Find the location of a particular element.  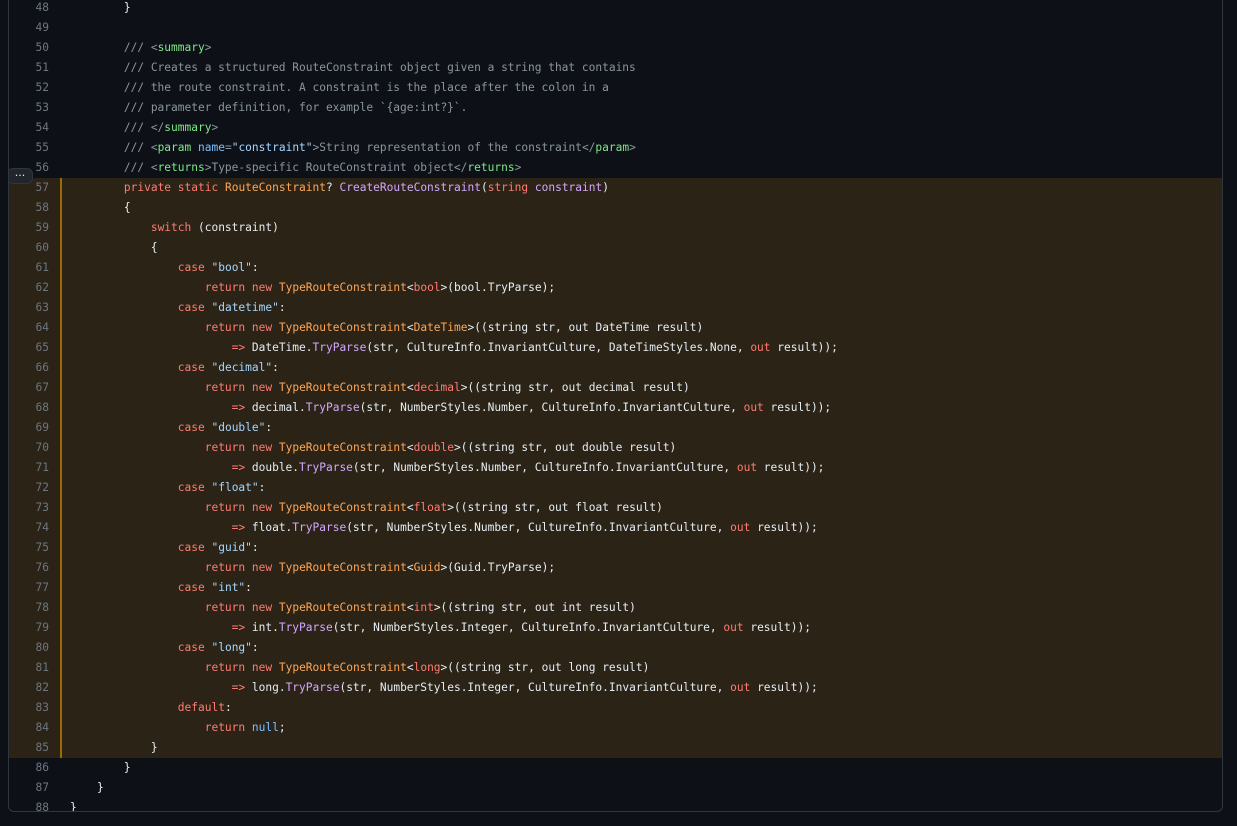

code-text: { is located at coordinates (100, 208).